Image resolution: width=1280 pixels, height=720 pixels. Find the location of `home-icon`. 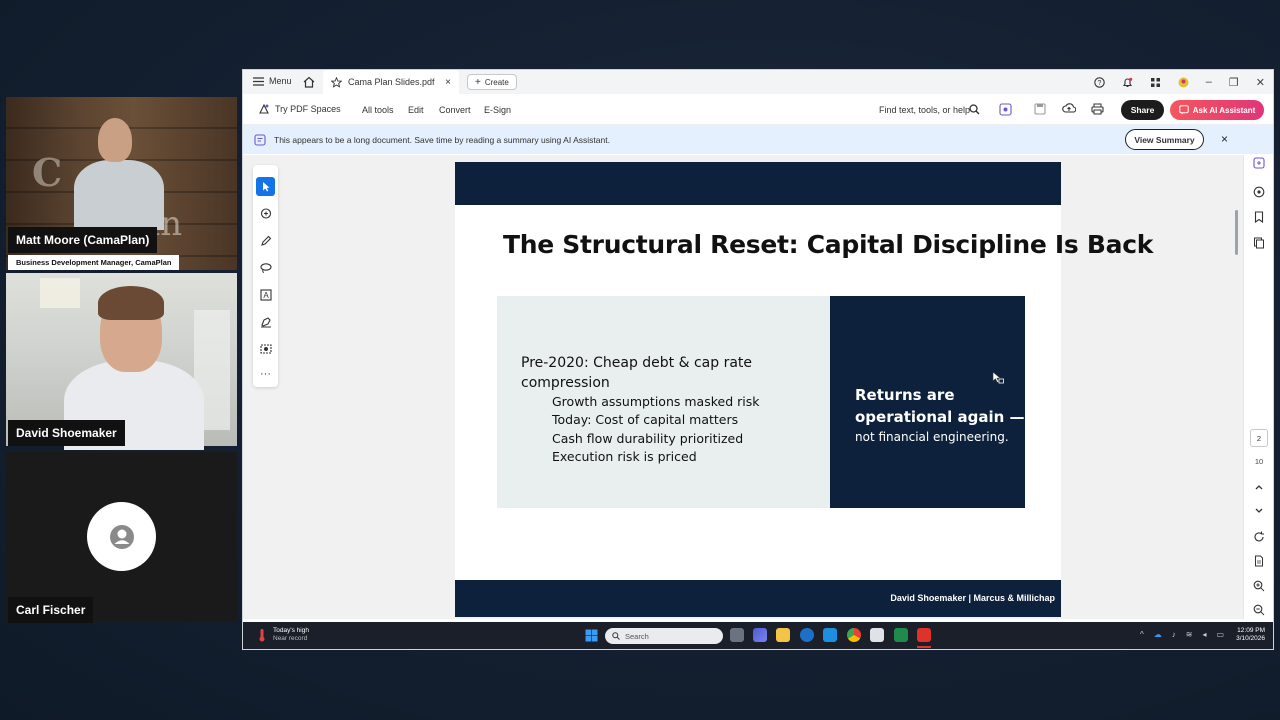

home-icon is located at coordinates (309, 82).